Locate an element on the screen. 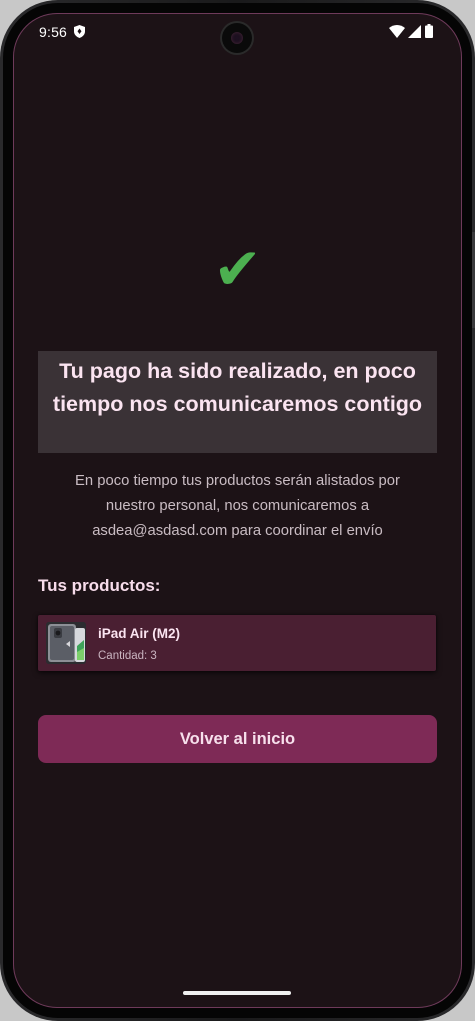 The height and width of the screenshot is (1021, 475). product-name: iPad Air (M2) is located at coordinates (139, 633).